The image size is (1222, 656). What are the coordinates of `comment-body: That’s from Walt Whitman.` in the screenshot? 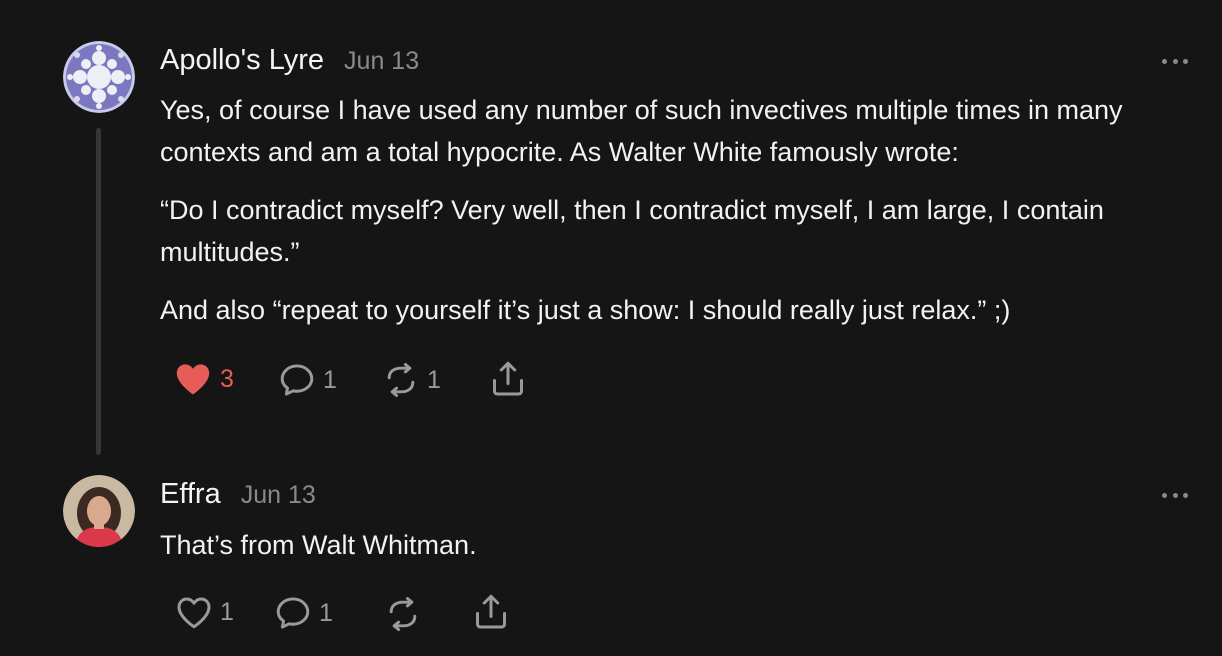 It's located at (675, 553).